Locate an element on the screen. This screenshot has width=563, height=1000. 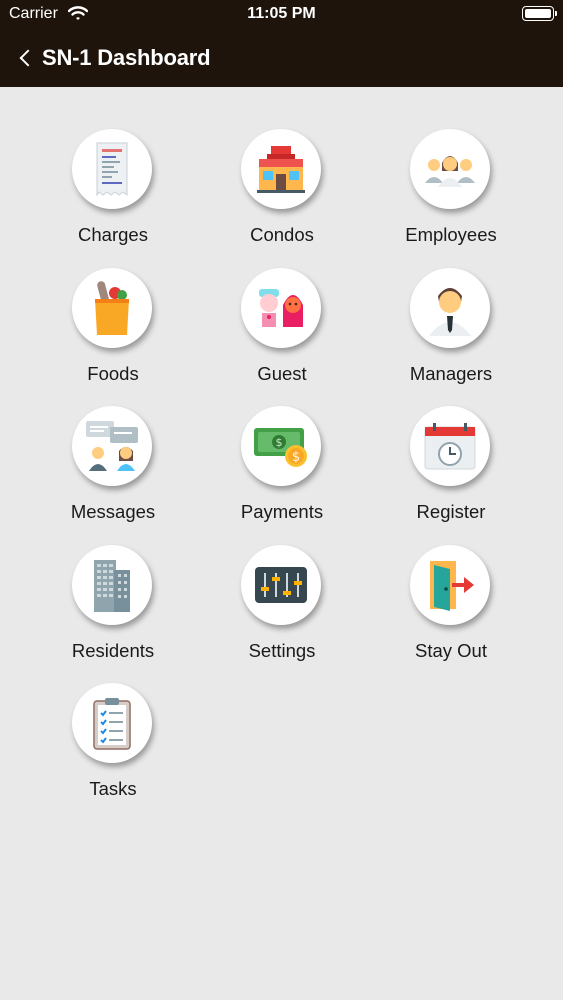
tile-label: Register is located at coordinates (451, 511).